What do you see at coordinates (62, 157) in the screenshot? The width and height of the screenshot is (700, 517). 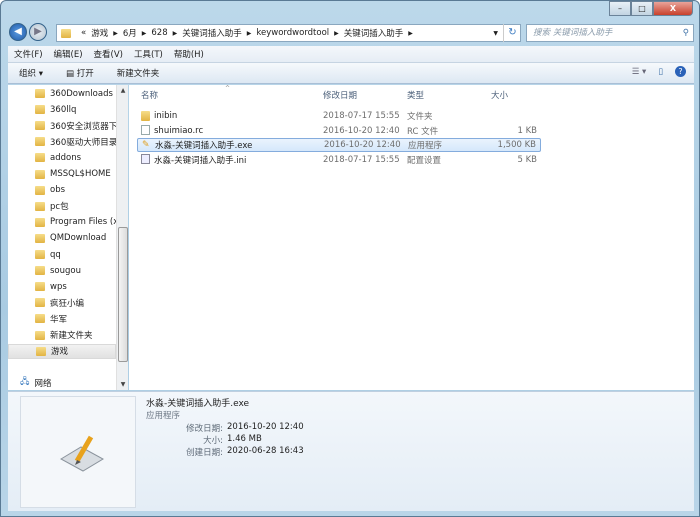 I see `nav-item: addons` at bounding box center [62, 157].